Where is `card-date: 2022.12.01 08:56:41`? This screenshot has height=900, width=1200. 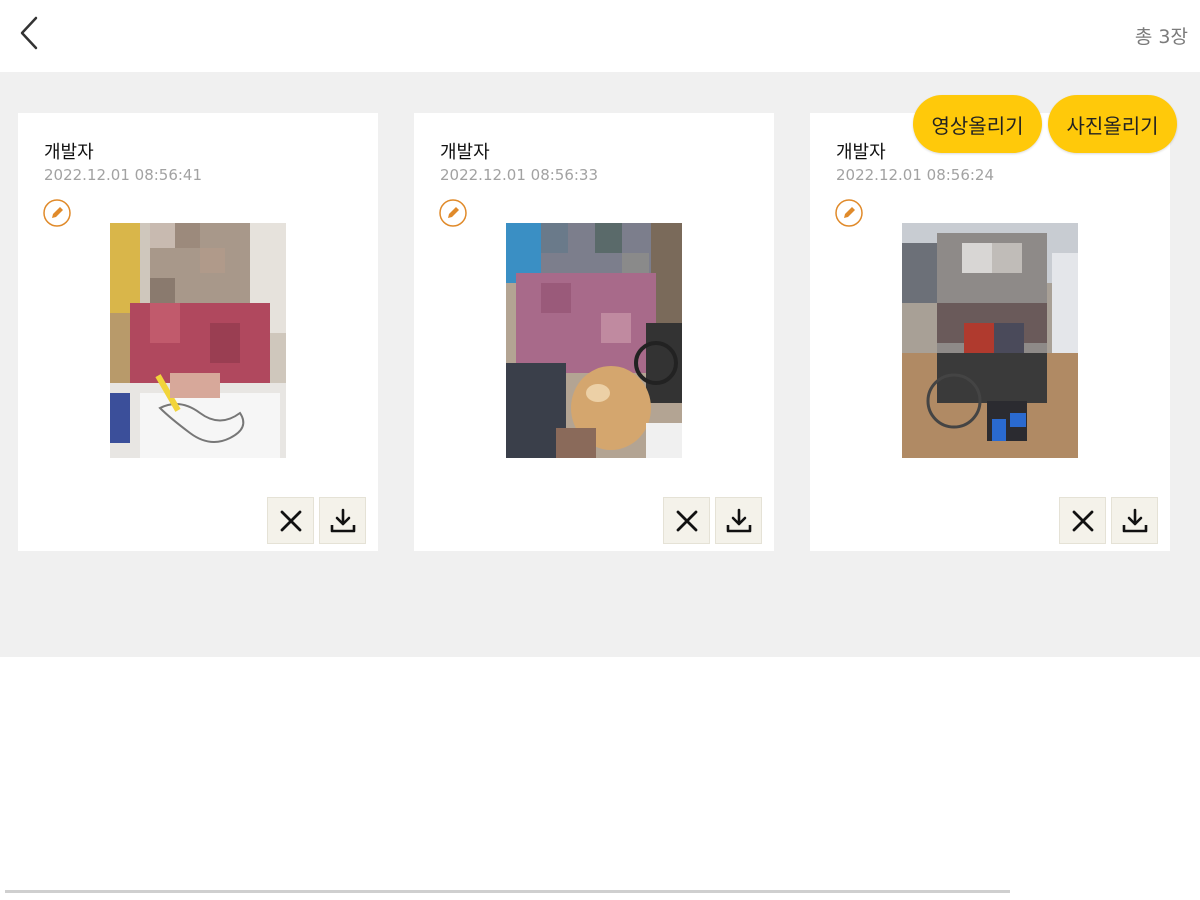 card-date: 2022.12.01 08:56:41 is located at coordinates (123, 175).